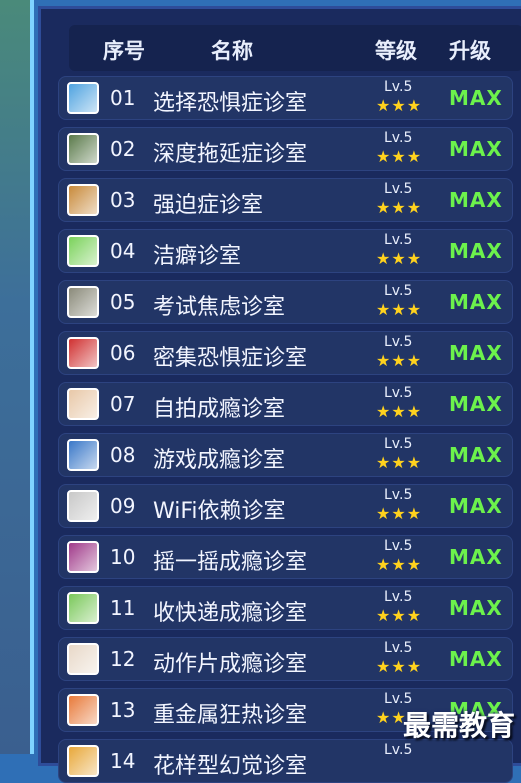 Image resolution: width=521 pixels, height=783 pixels. Describe the element at coordinates (230, 766) in the screenshot. I see `room-name: 花样型幻觉诊室` at that location.